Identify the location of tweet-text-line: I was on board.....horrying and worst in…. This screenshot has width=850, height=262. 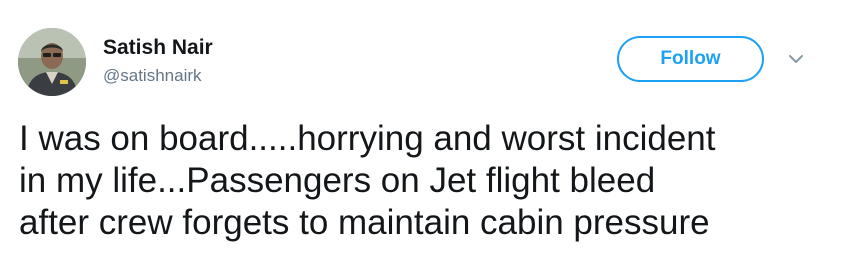
(367, 138).